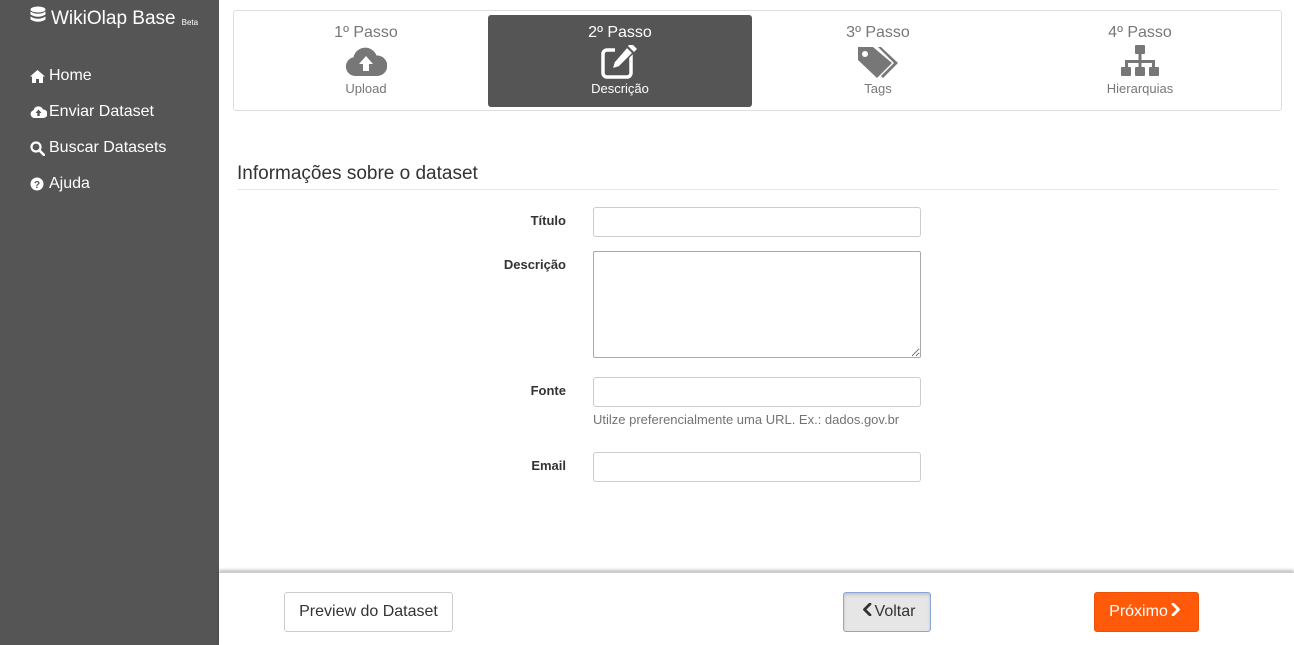  What do you see at coordinates (39, 76) in the screenshot?
I see `home-icon` at bounding box center [39, 76].